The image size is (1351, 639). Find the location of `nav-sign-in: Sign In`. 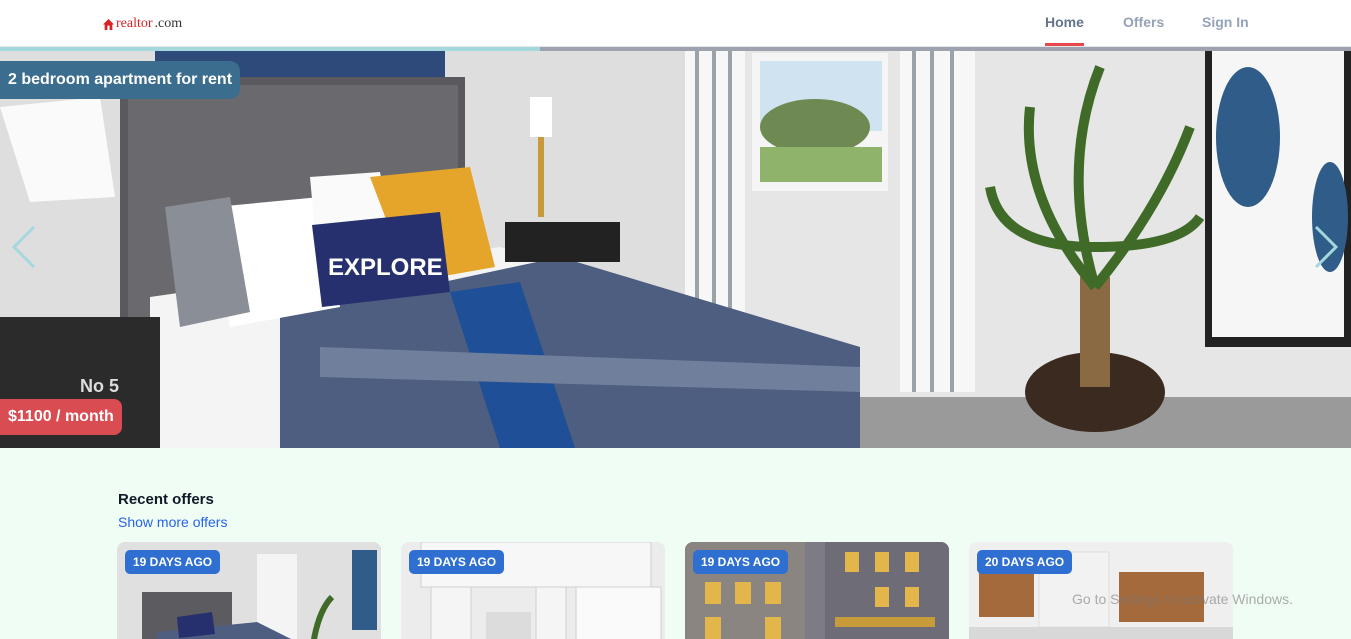

nav-sign-in: Sign In is located at coordinates (1225, 22).